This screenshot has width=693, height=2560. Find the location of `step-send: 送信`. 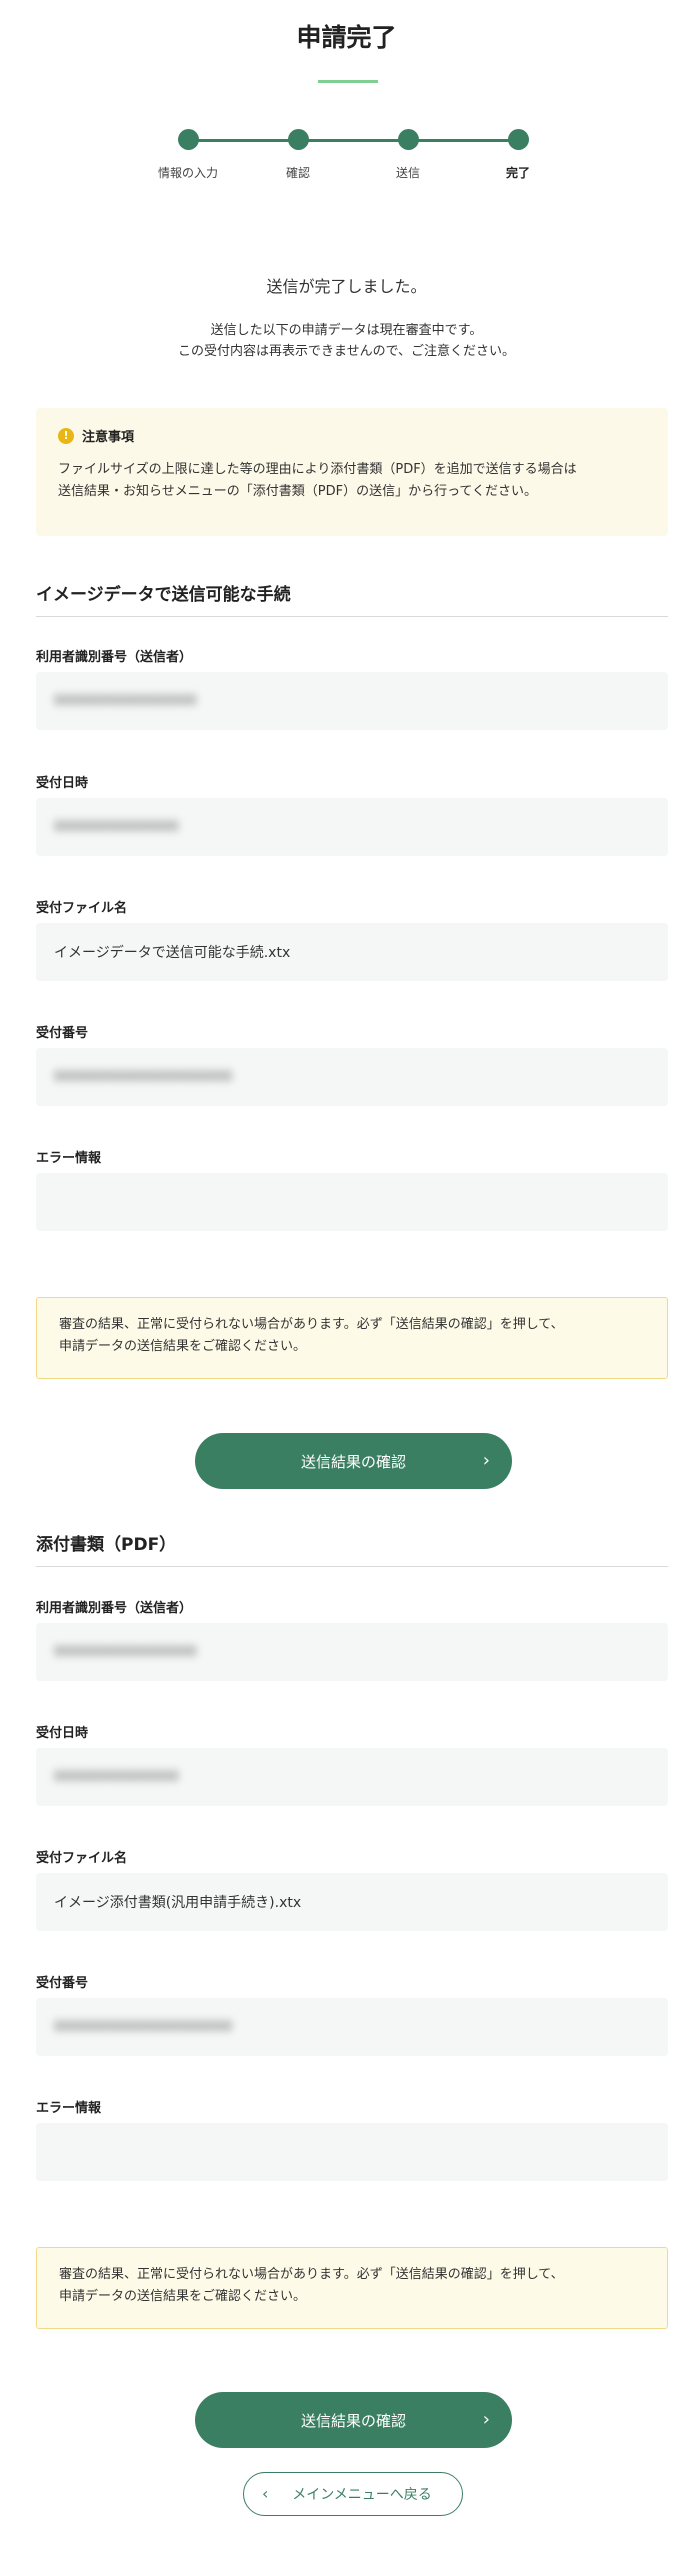

step-send: 送信 is located at coordinates (408, 154).